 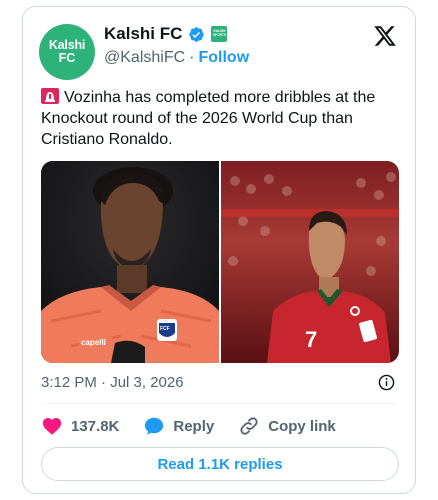 I want to click on info-icon, so click(x=386, y=382).